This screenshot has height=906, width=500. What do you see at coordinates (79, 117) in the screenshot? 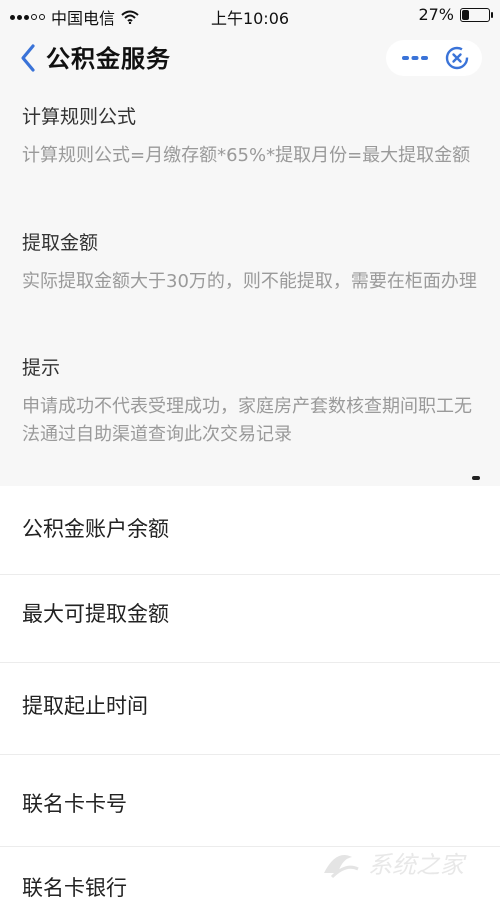
I see `rule-title: 计算规则公式` at bounding box center [79, 117].